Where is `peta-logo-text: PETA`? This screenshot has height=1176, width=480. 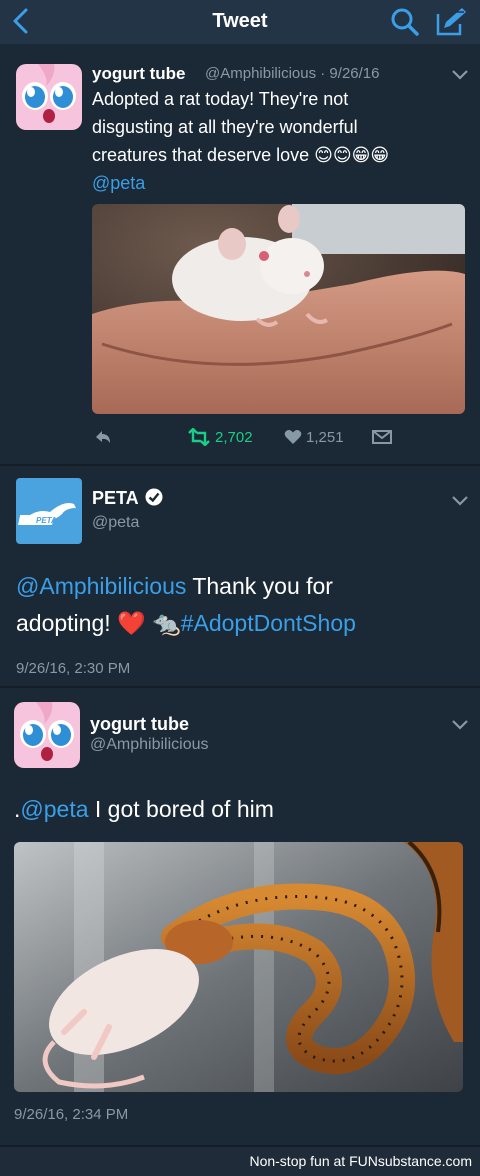 peta-logo-text: PETA is located at coordinates (46, 520).